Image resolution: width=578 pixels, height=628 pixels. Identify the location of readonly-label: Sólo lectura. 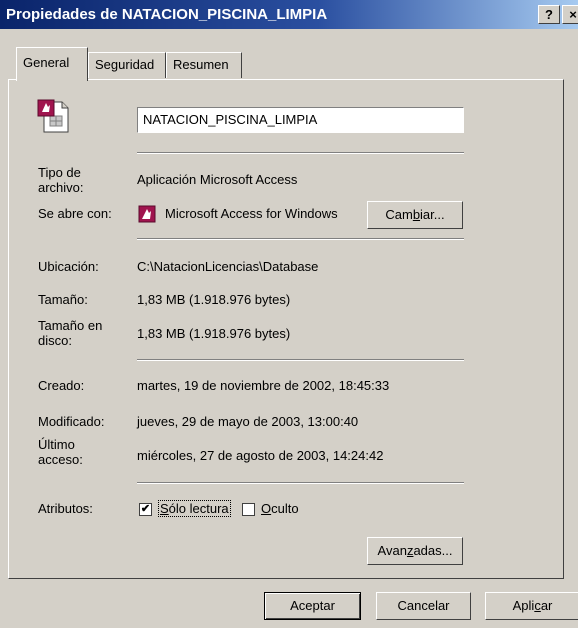
(194, 508).